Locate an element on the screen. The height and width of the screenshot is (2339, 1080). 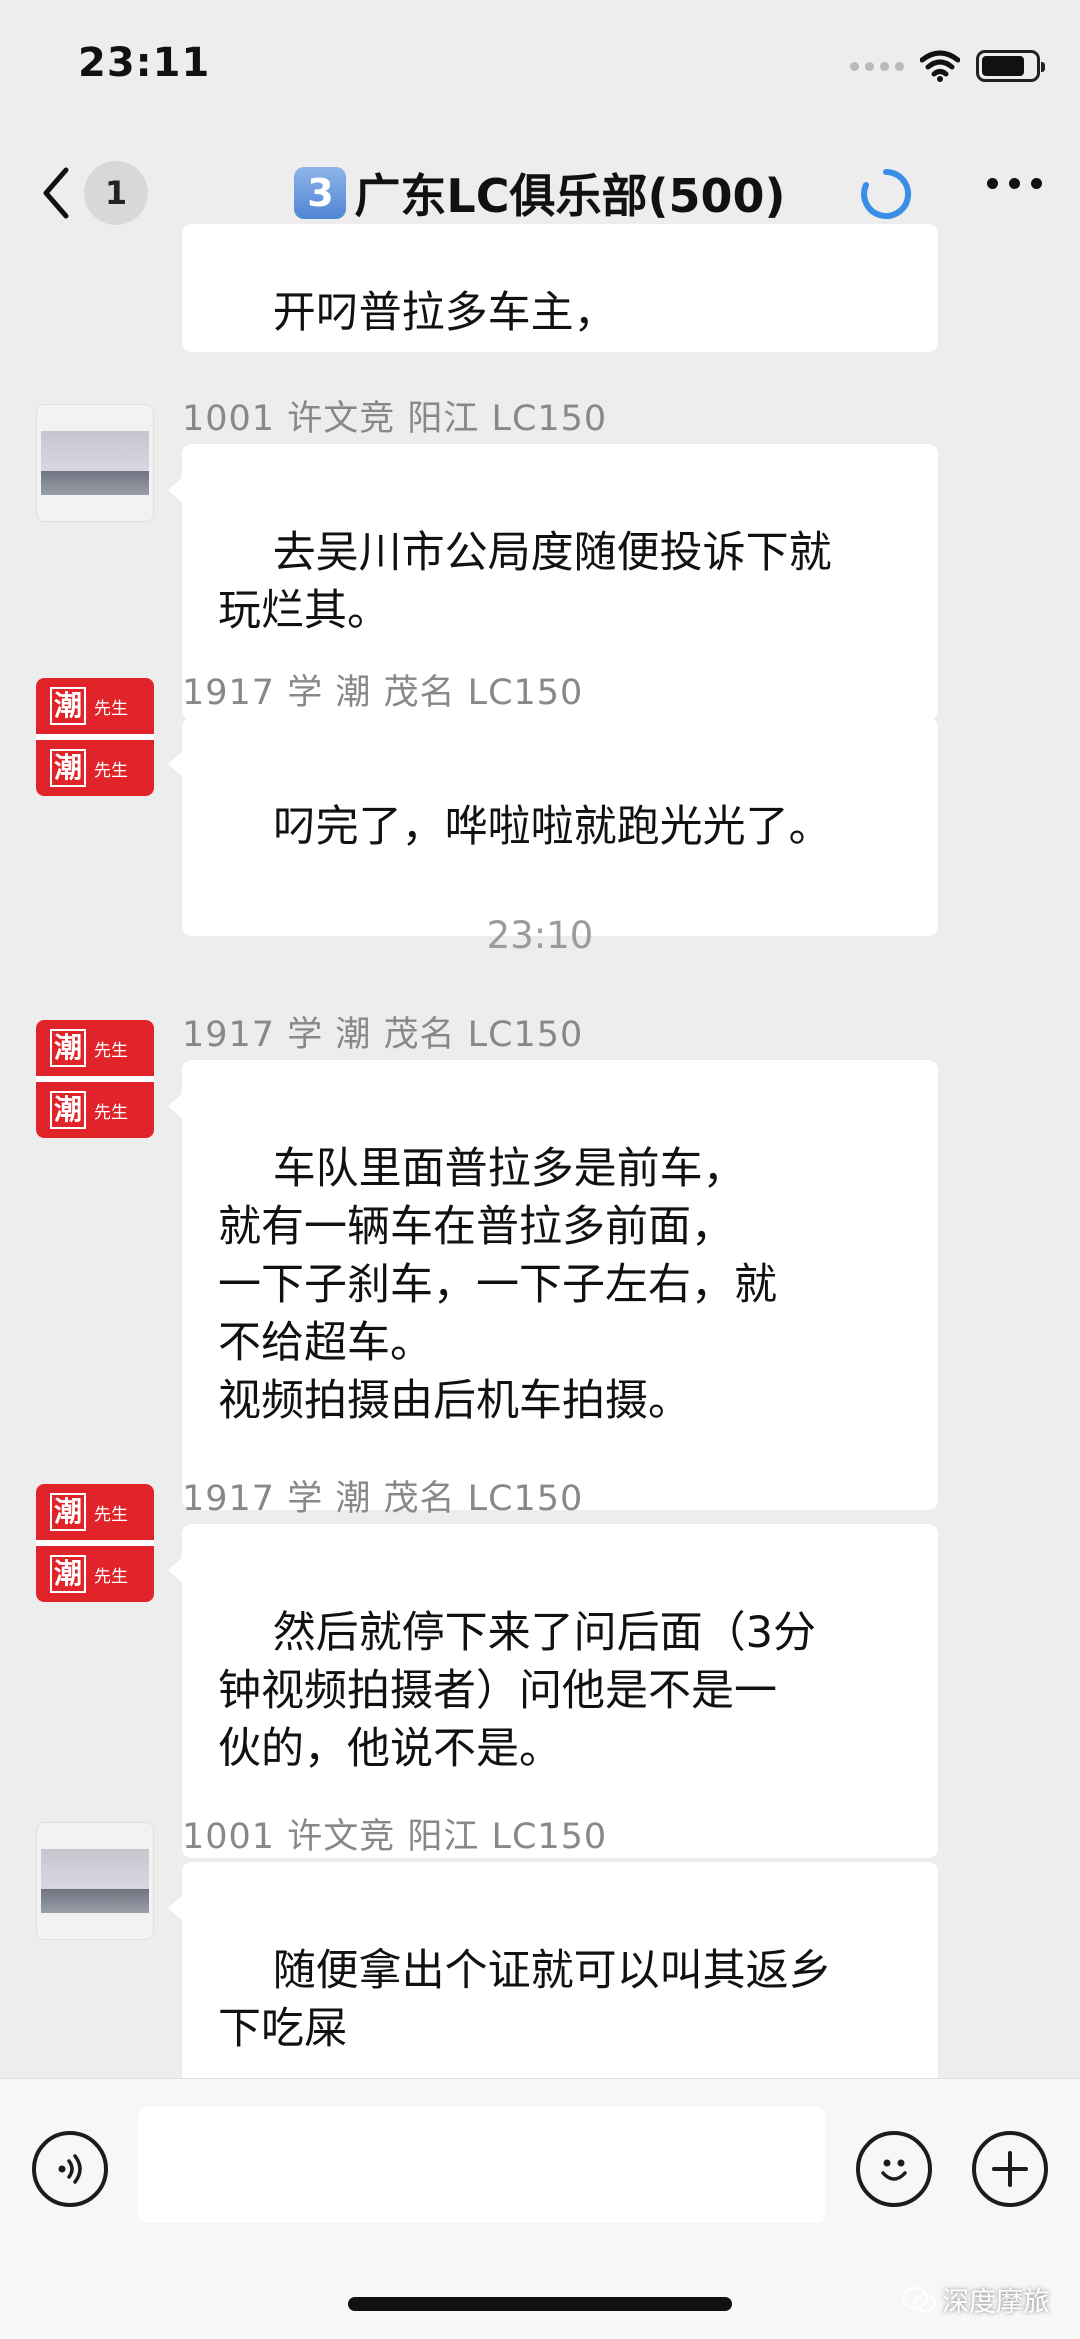
message-bubble: 叼完了，哗啦啦就跑光光了。 is located at coordinates (553, 827).